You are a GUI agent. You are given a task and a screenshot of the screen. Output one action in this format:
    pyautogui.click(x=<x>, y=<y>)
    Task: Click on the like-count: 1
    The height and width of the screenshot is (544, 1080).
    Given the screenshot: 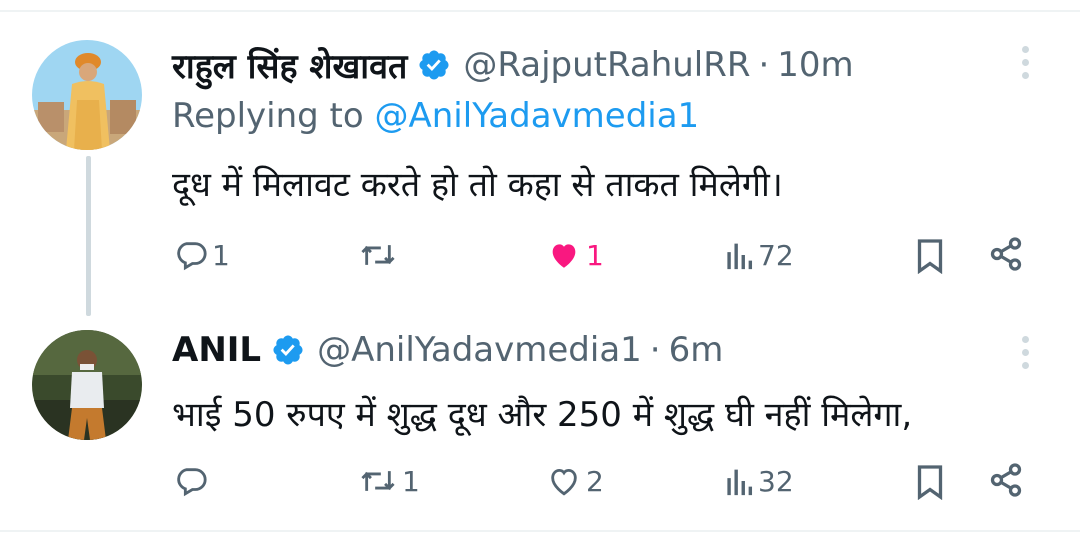 What is the action you would take?
    pyautogui.click(x=595, y=255)
    